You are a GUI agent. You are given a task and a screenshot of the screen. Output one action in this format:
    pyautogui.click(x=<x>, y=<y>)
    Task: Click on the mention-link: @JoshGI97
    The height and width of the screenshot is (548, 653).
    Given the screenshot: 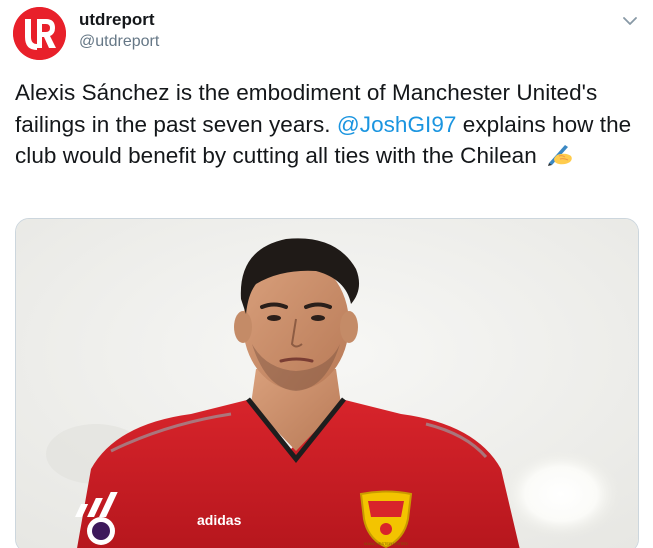 What is the action you would take?
    pyautogui.click(x=397, y=124)
    